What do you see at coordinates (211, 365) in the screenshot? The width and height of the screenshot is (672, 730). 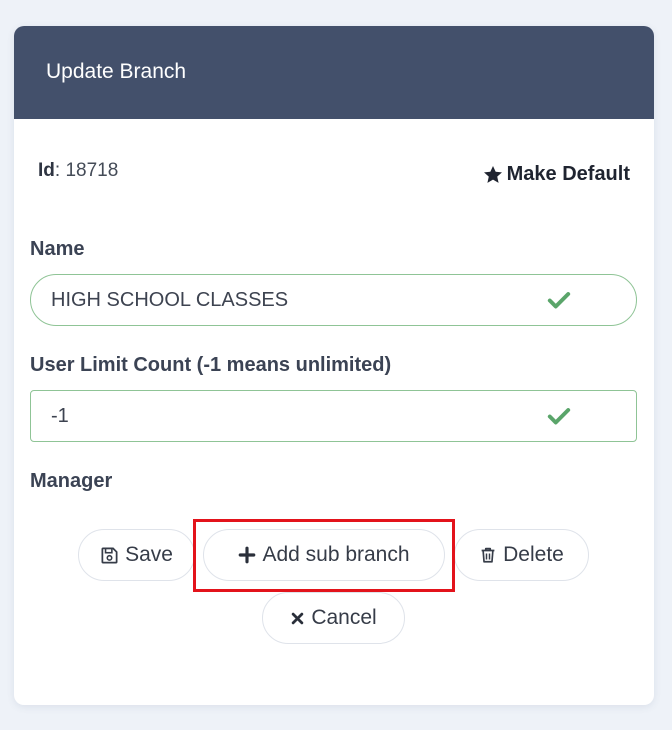 I see `user-limit-label: User Limit Count (-1 means unlimited)` at bounding box center [211, 365].